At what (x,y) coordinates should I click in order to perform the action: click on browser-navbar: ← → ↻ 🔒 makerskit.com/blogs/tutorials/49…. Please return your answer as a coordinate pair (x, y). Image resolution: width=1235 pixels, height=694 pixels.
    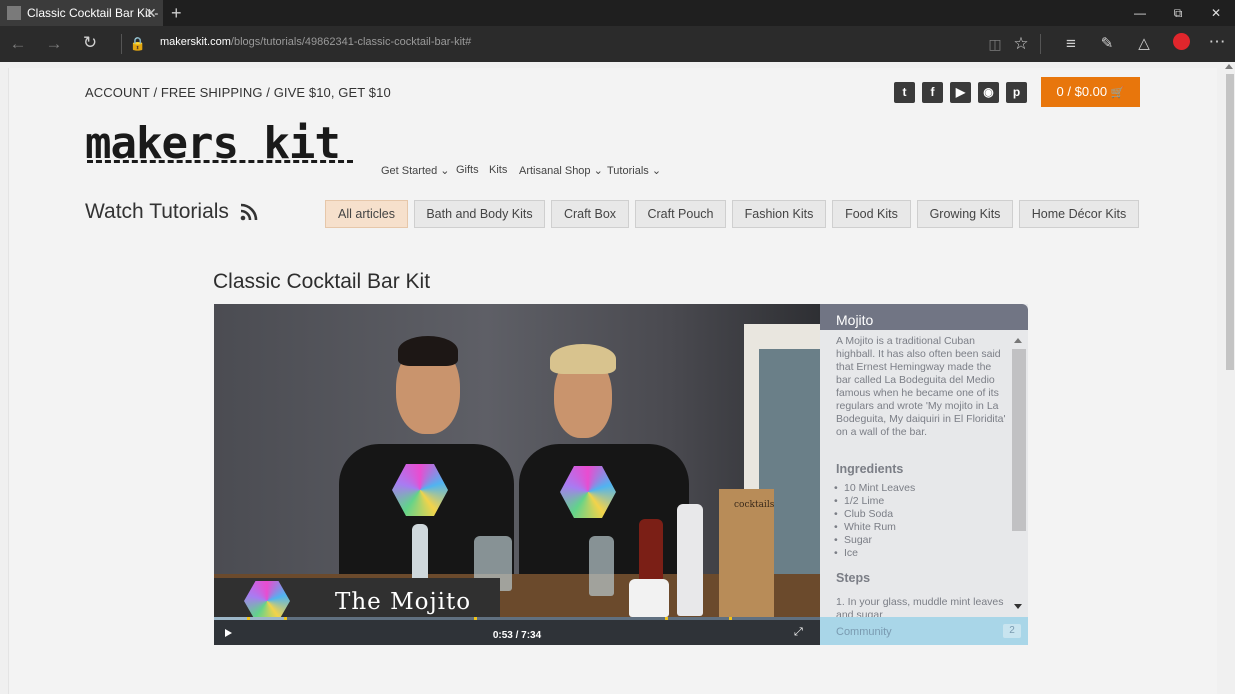
    Looking at the image, I should click on (617, 44).